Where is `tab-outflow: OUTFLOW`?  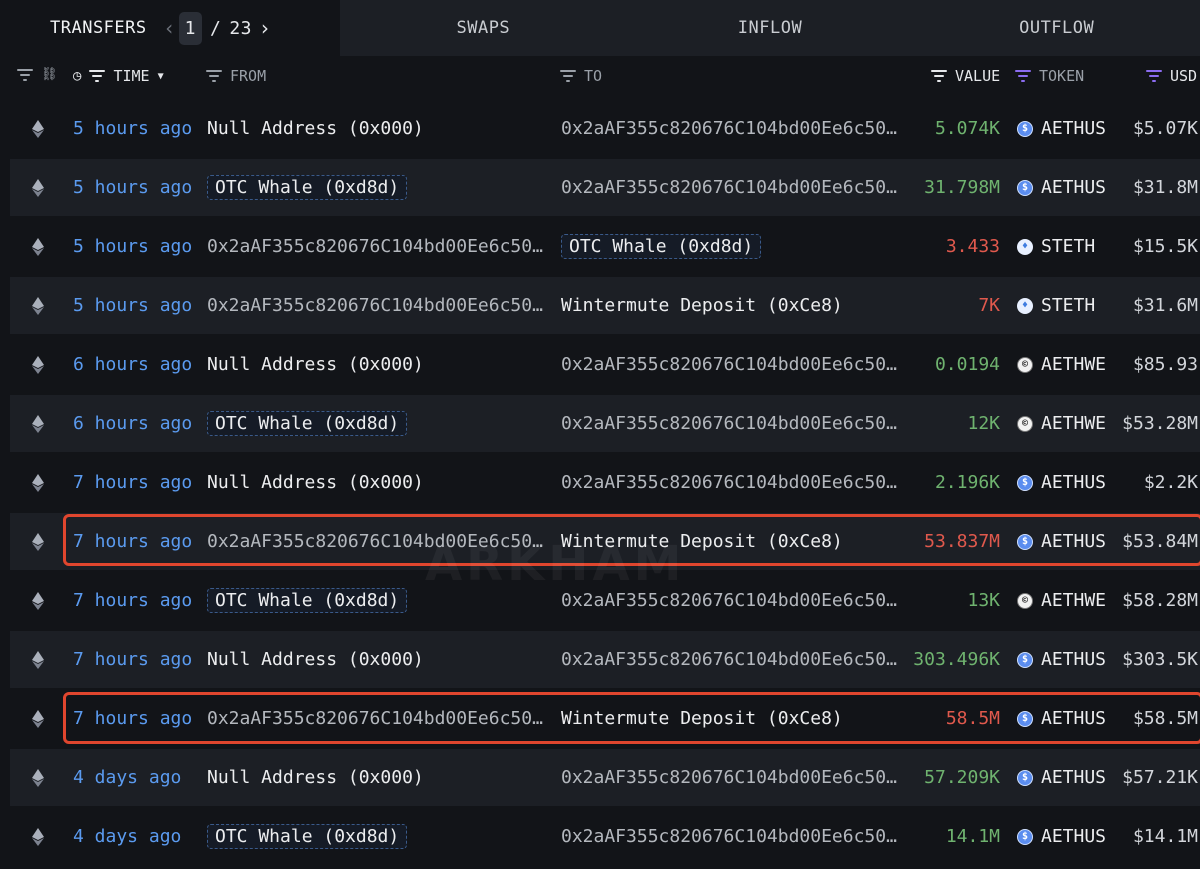
tab-outflow: OUTFLOW is located at coordinates (1056, 28).